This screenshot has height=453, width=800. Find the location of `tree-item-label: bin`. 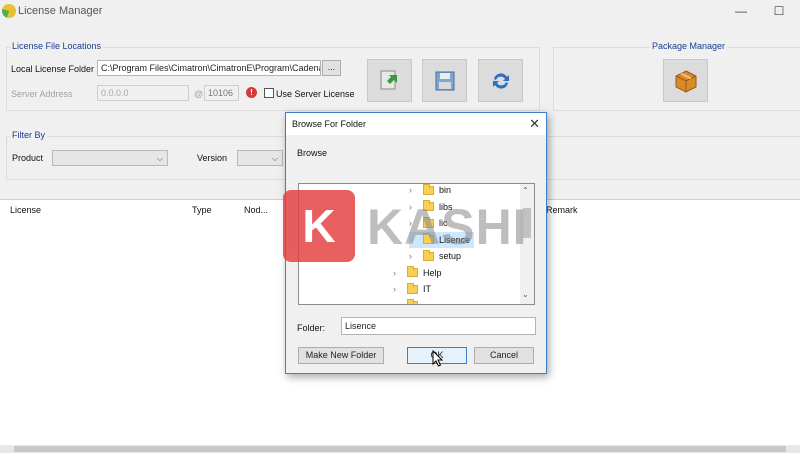

tree-item-label: bin is located at coordinates (445, 190).